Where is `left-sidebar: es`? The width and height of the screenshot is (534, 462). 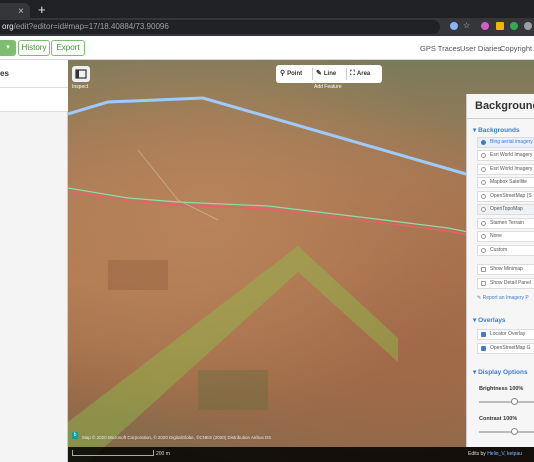
left-sidebar: es is located at coordinates (34, 261).